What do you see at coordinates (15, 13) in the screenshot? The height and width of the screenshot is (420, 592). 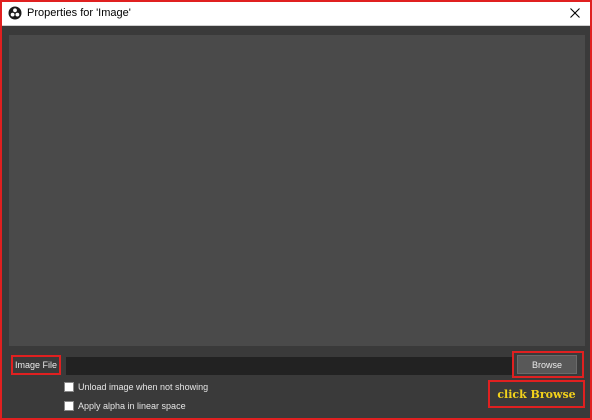 I see `obs-logo-icon` at bounding box center [15, 13].